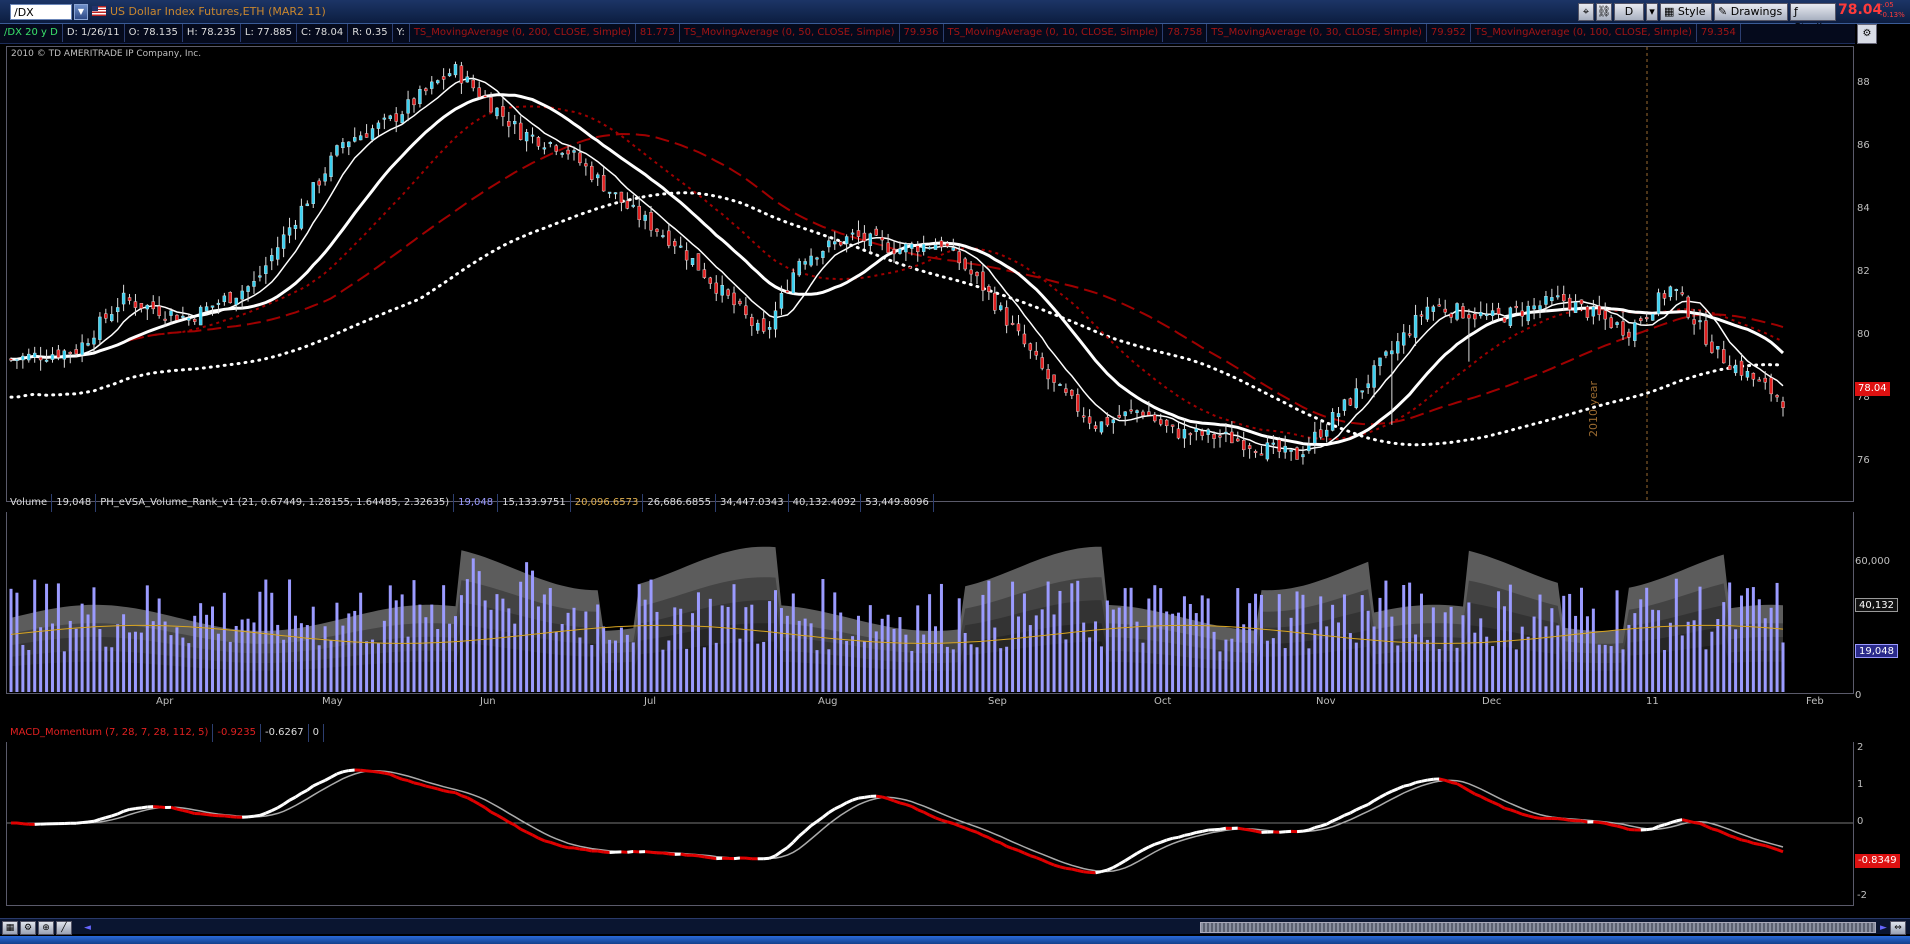 The width and height of the screenshot is (1910, 944). Describe the element at coordinates (94, 33) in the screenshot. I see `date-value: D: 1/26/11` at that location.